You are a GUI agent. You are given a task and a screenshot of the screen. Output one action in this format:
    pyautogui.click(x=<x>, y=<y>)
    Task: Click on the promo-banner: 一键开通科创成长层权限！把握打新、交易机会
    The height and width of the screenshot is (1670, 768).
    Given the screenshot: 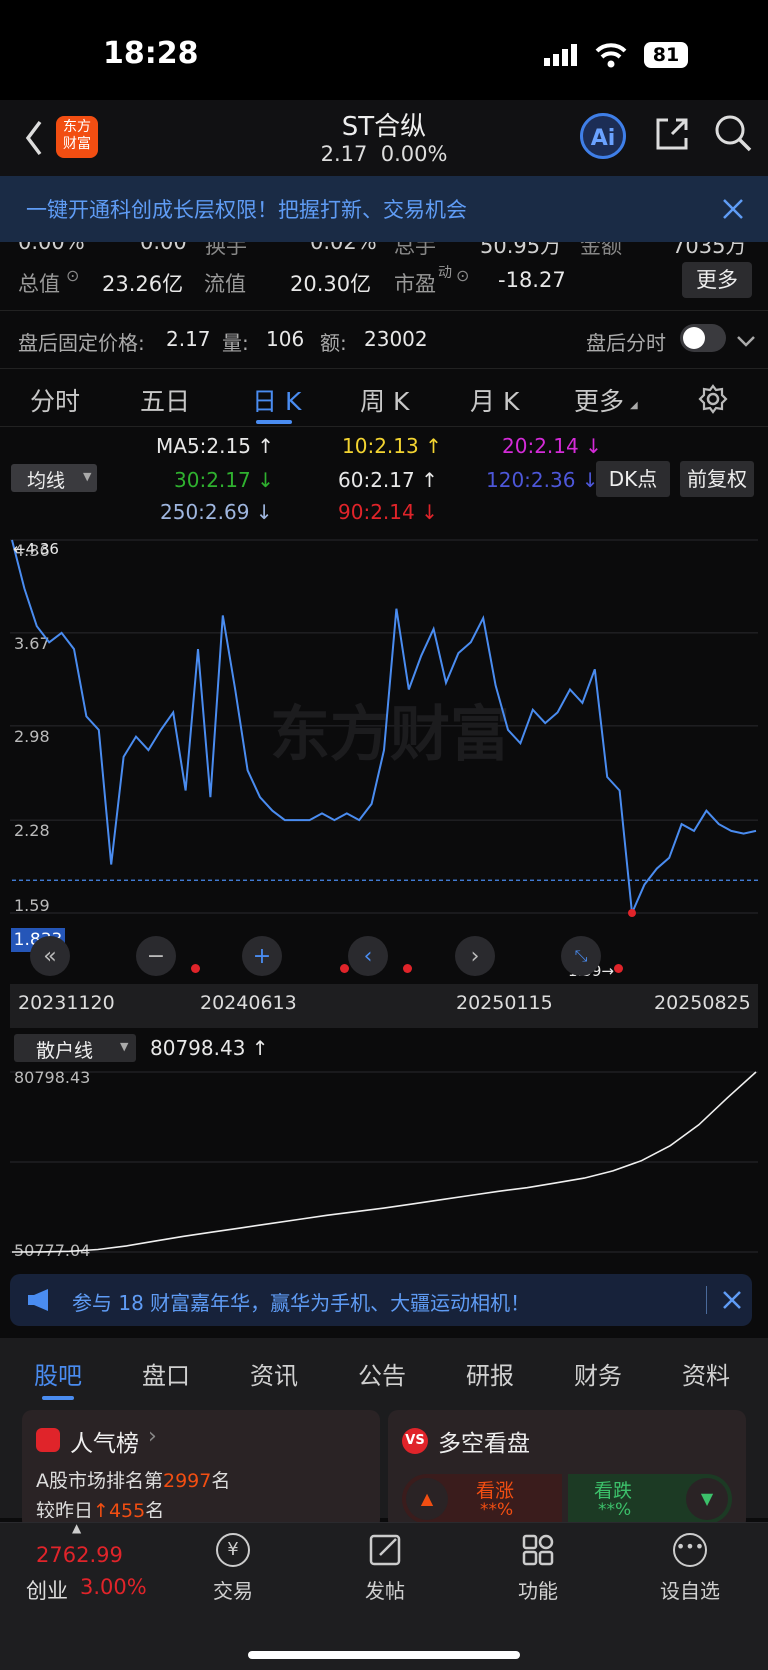 What is the action you would take?
    pyautogui.click(x=384, y=209)
    